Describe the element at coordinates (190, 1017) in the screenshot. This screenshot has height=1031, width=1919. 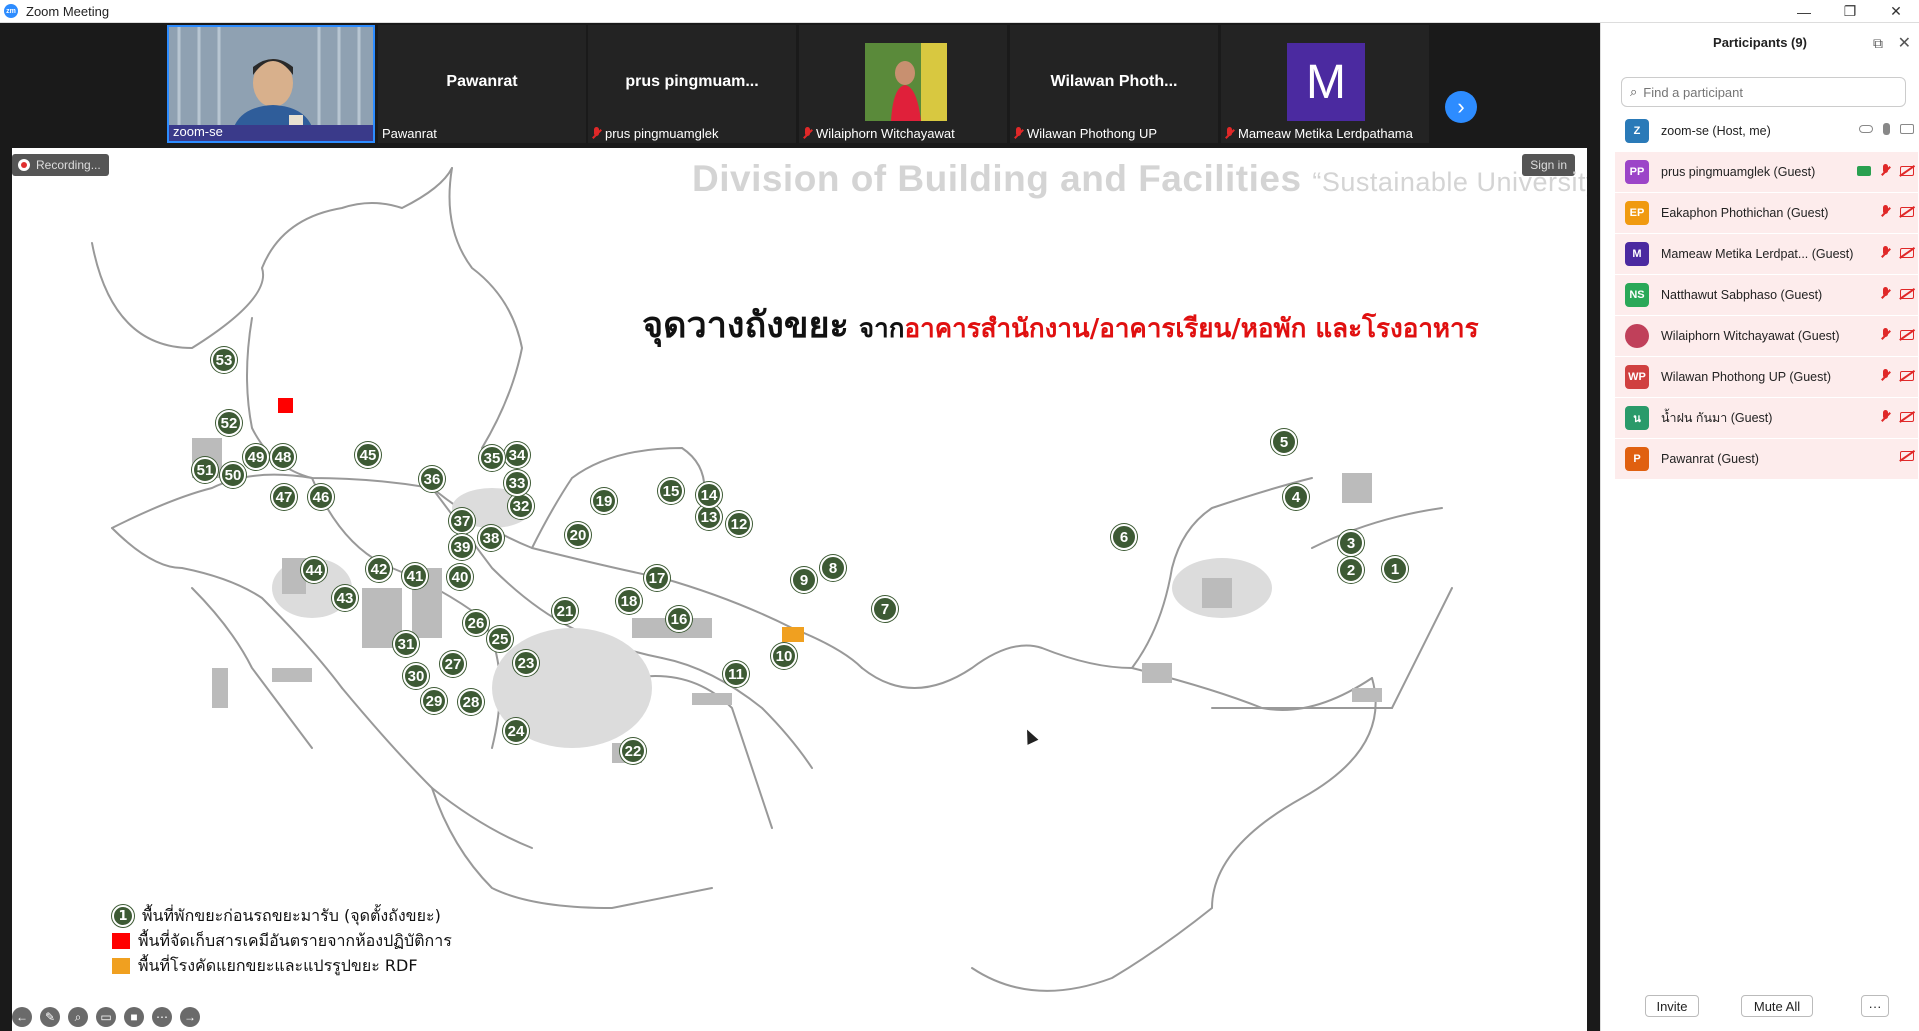
I see `forward-arrow-icon: →` at that location.